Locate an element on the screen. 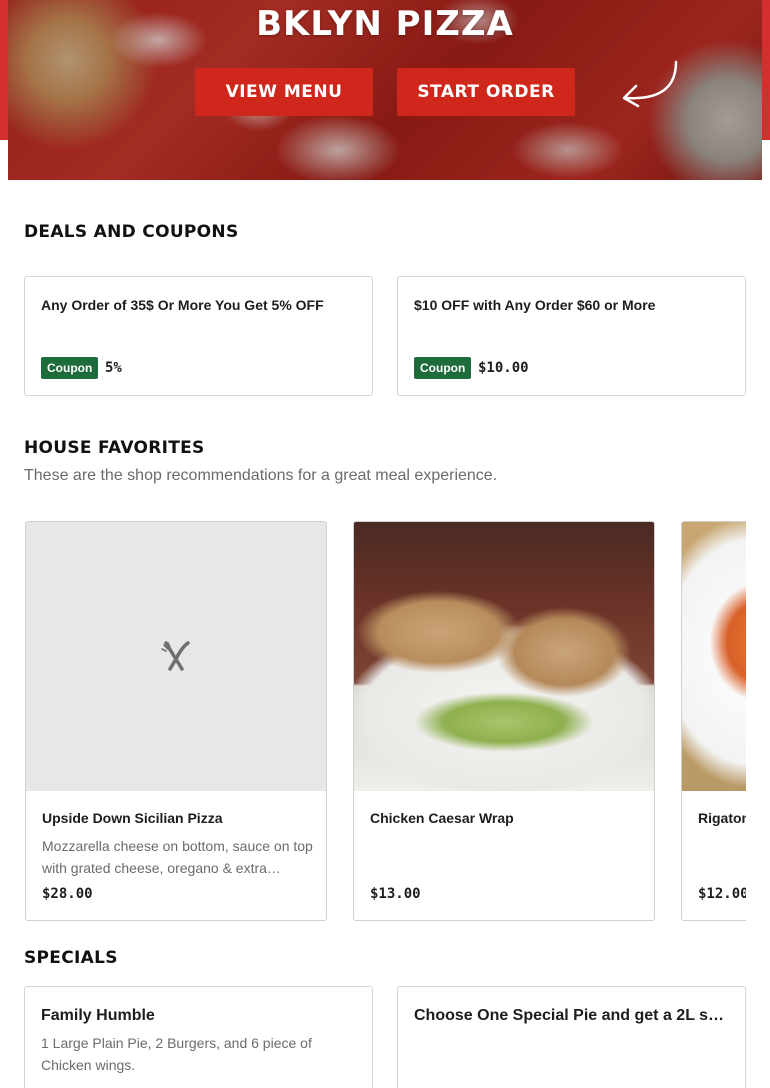 The width and height of the screenshot is (770, 1088). menu-item-name: Upside Down Sicilian Pizza is located at coordinates (132, 818).